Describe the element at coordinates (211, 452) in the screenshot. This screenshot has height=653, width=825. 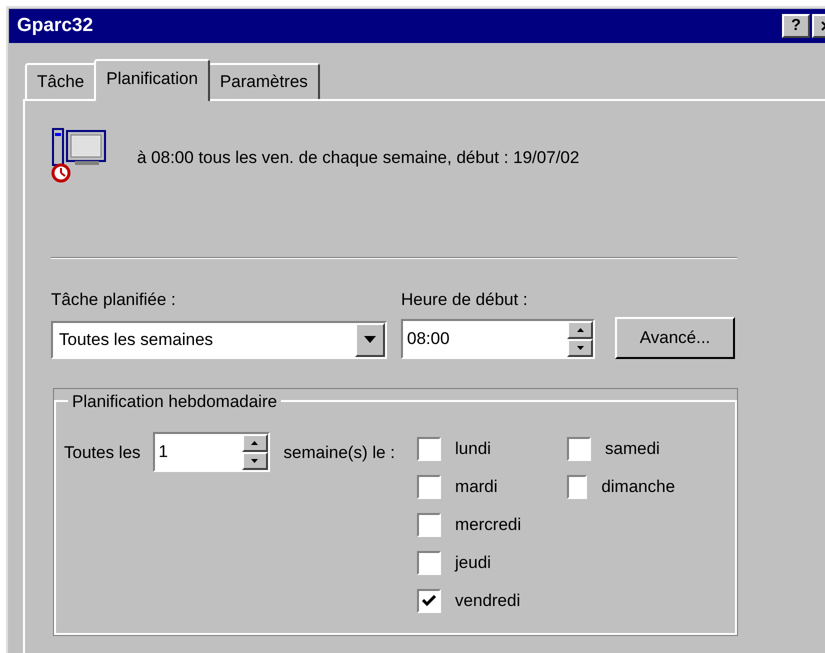
I see `weeks-spinner: 1` at that location.